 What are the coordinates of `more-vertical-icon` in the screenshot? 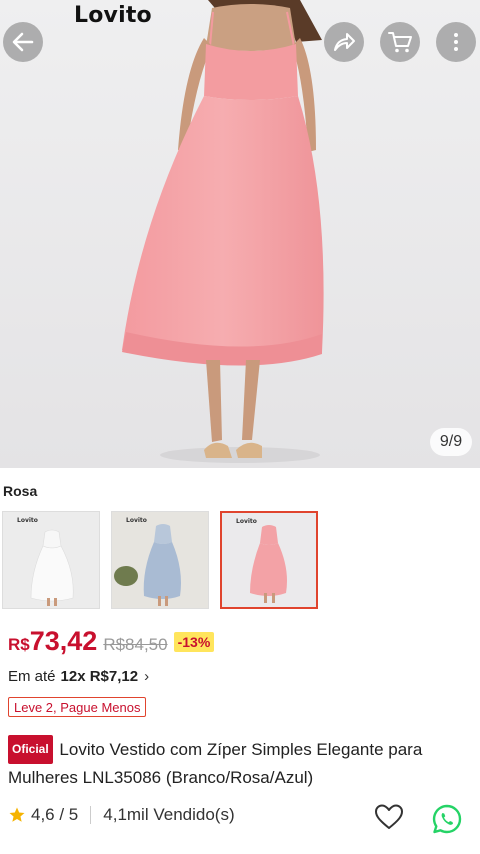 It's located at (456, 42).